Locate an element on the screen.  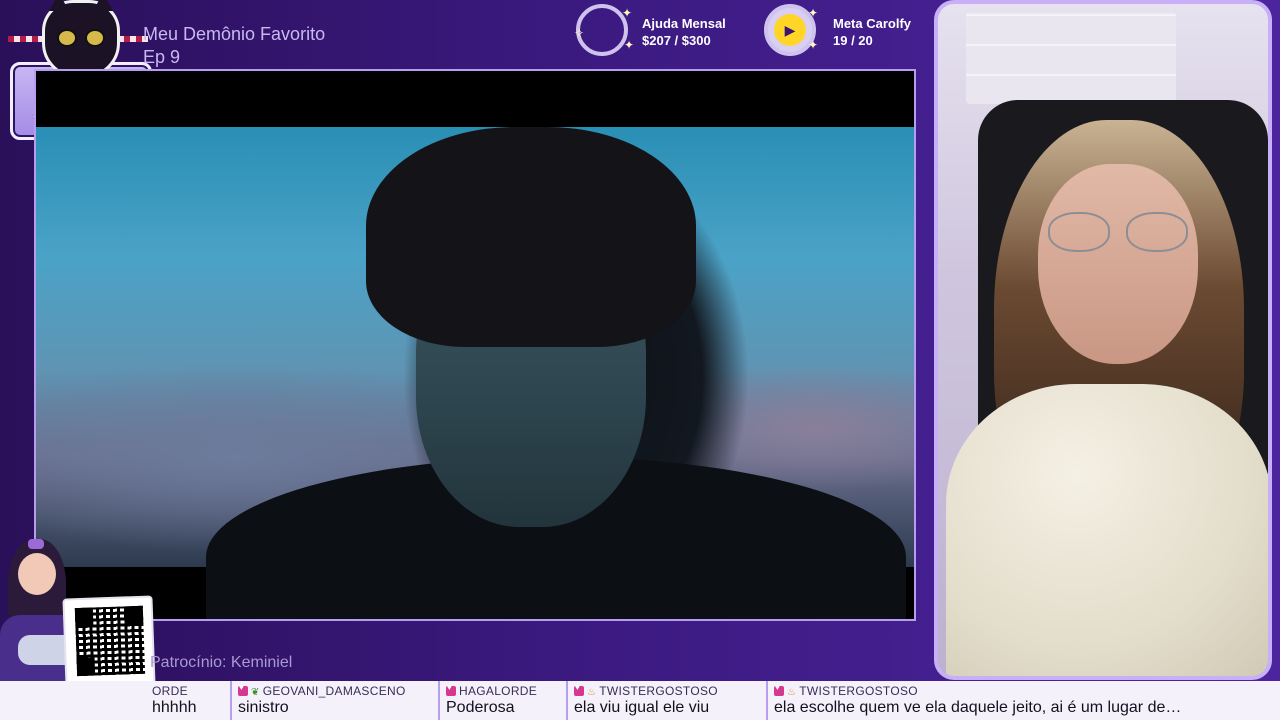
goal-label: Ajuda Mensal is located at coordinates (684, 23).